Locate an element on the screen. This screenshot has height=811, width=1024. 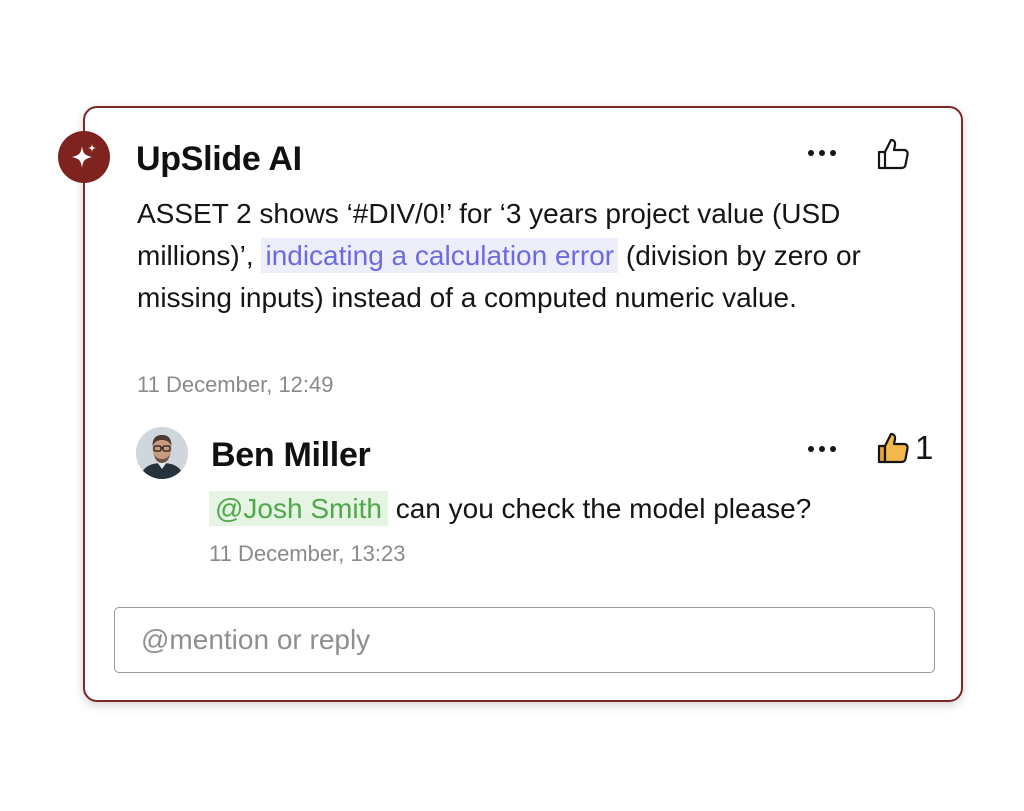
reply-text: can you check the model please? is located at coordinates (603, 508).